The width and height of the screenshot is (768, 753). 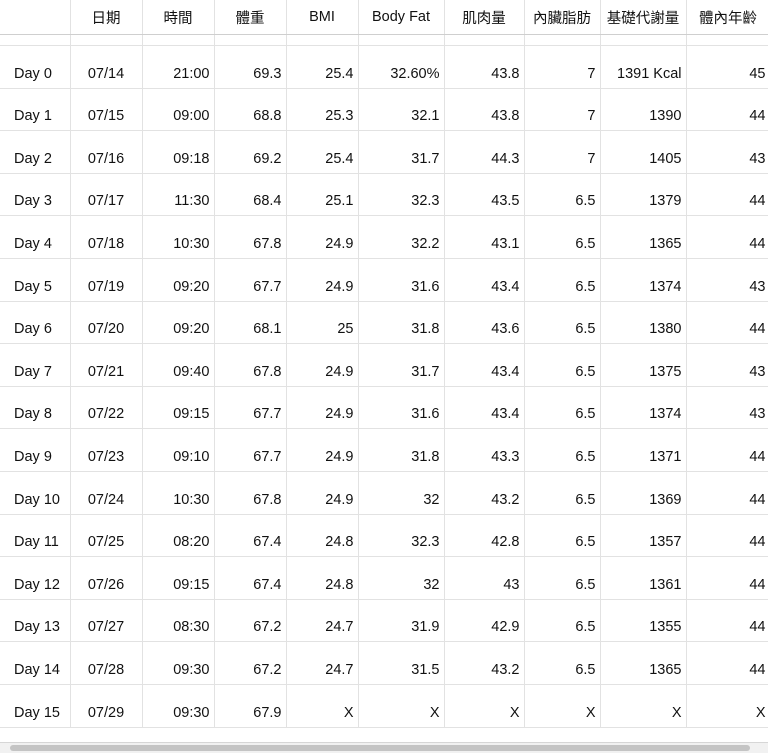 I want to click on column-header-body-age: 體內年齡, so click(x=727, y=17).